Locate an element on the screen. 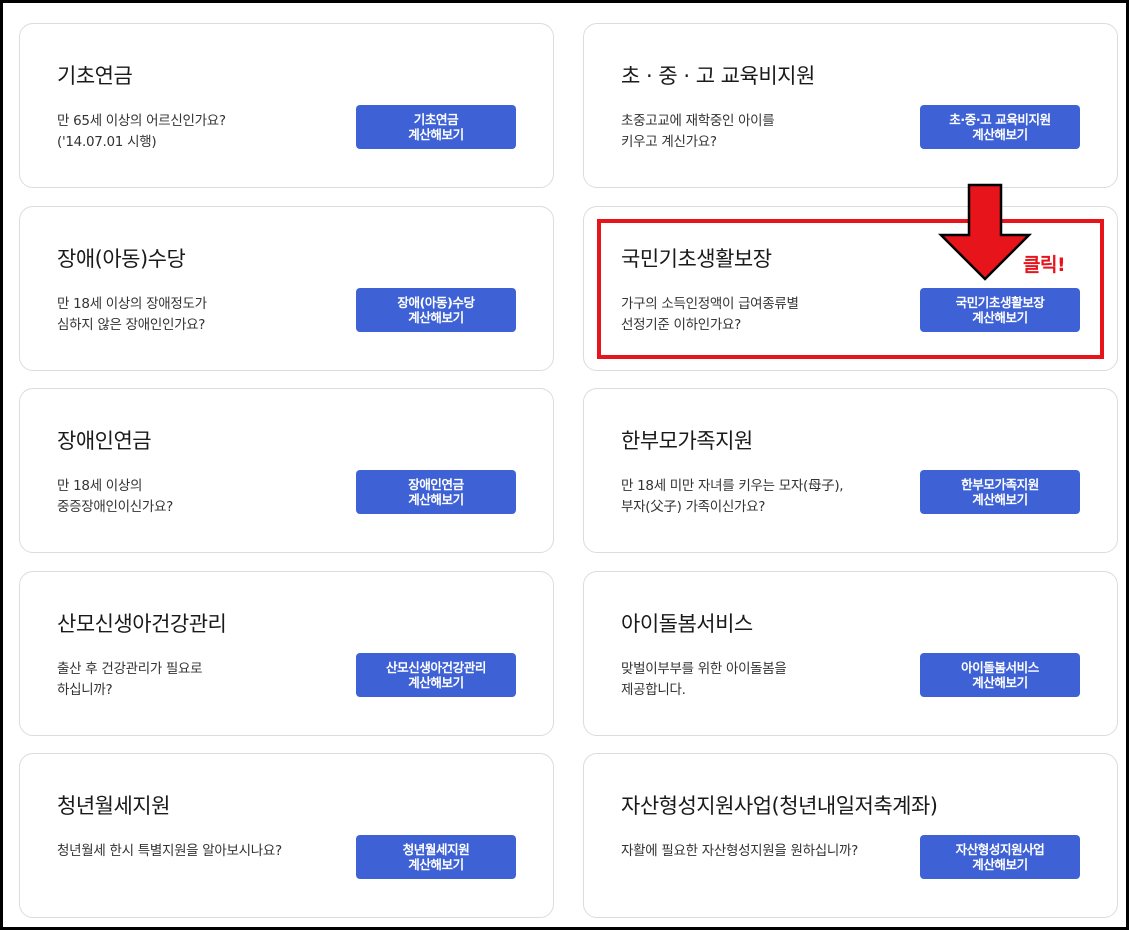 Image resolution: width=1129 pixels, height=930 pixels. card-title: 장애인연금 is located at coordinates (104, 441).